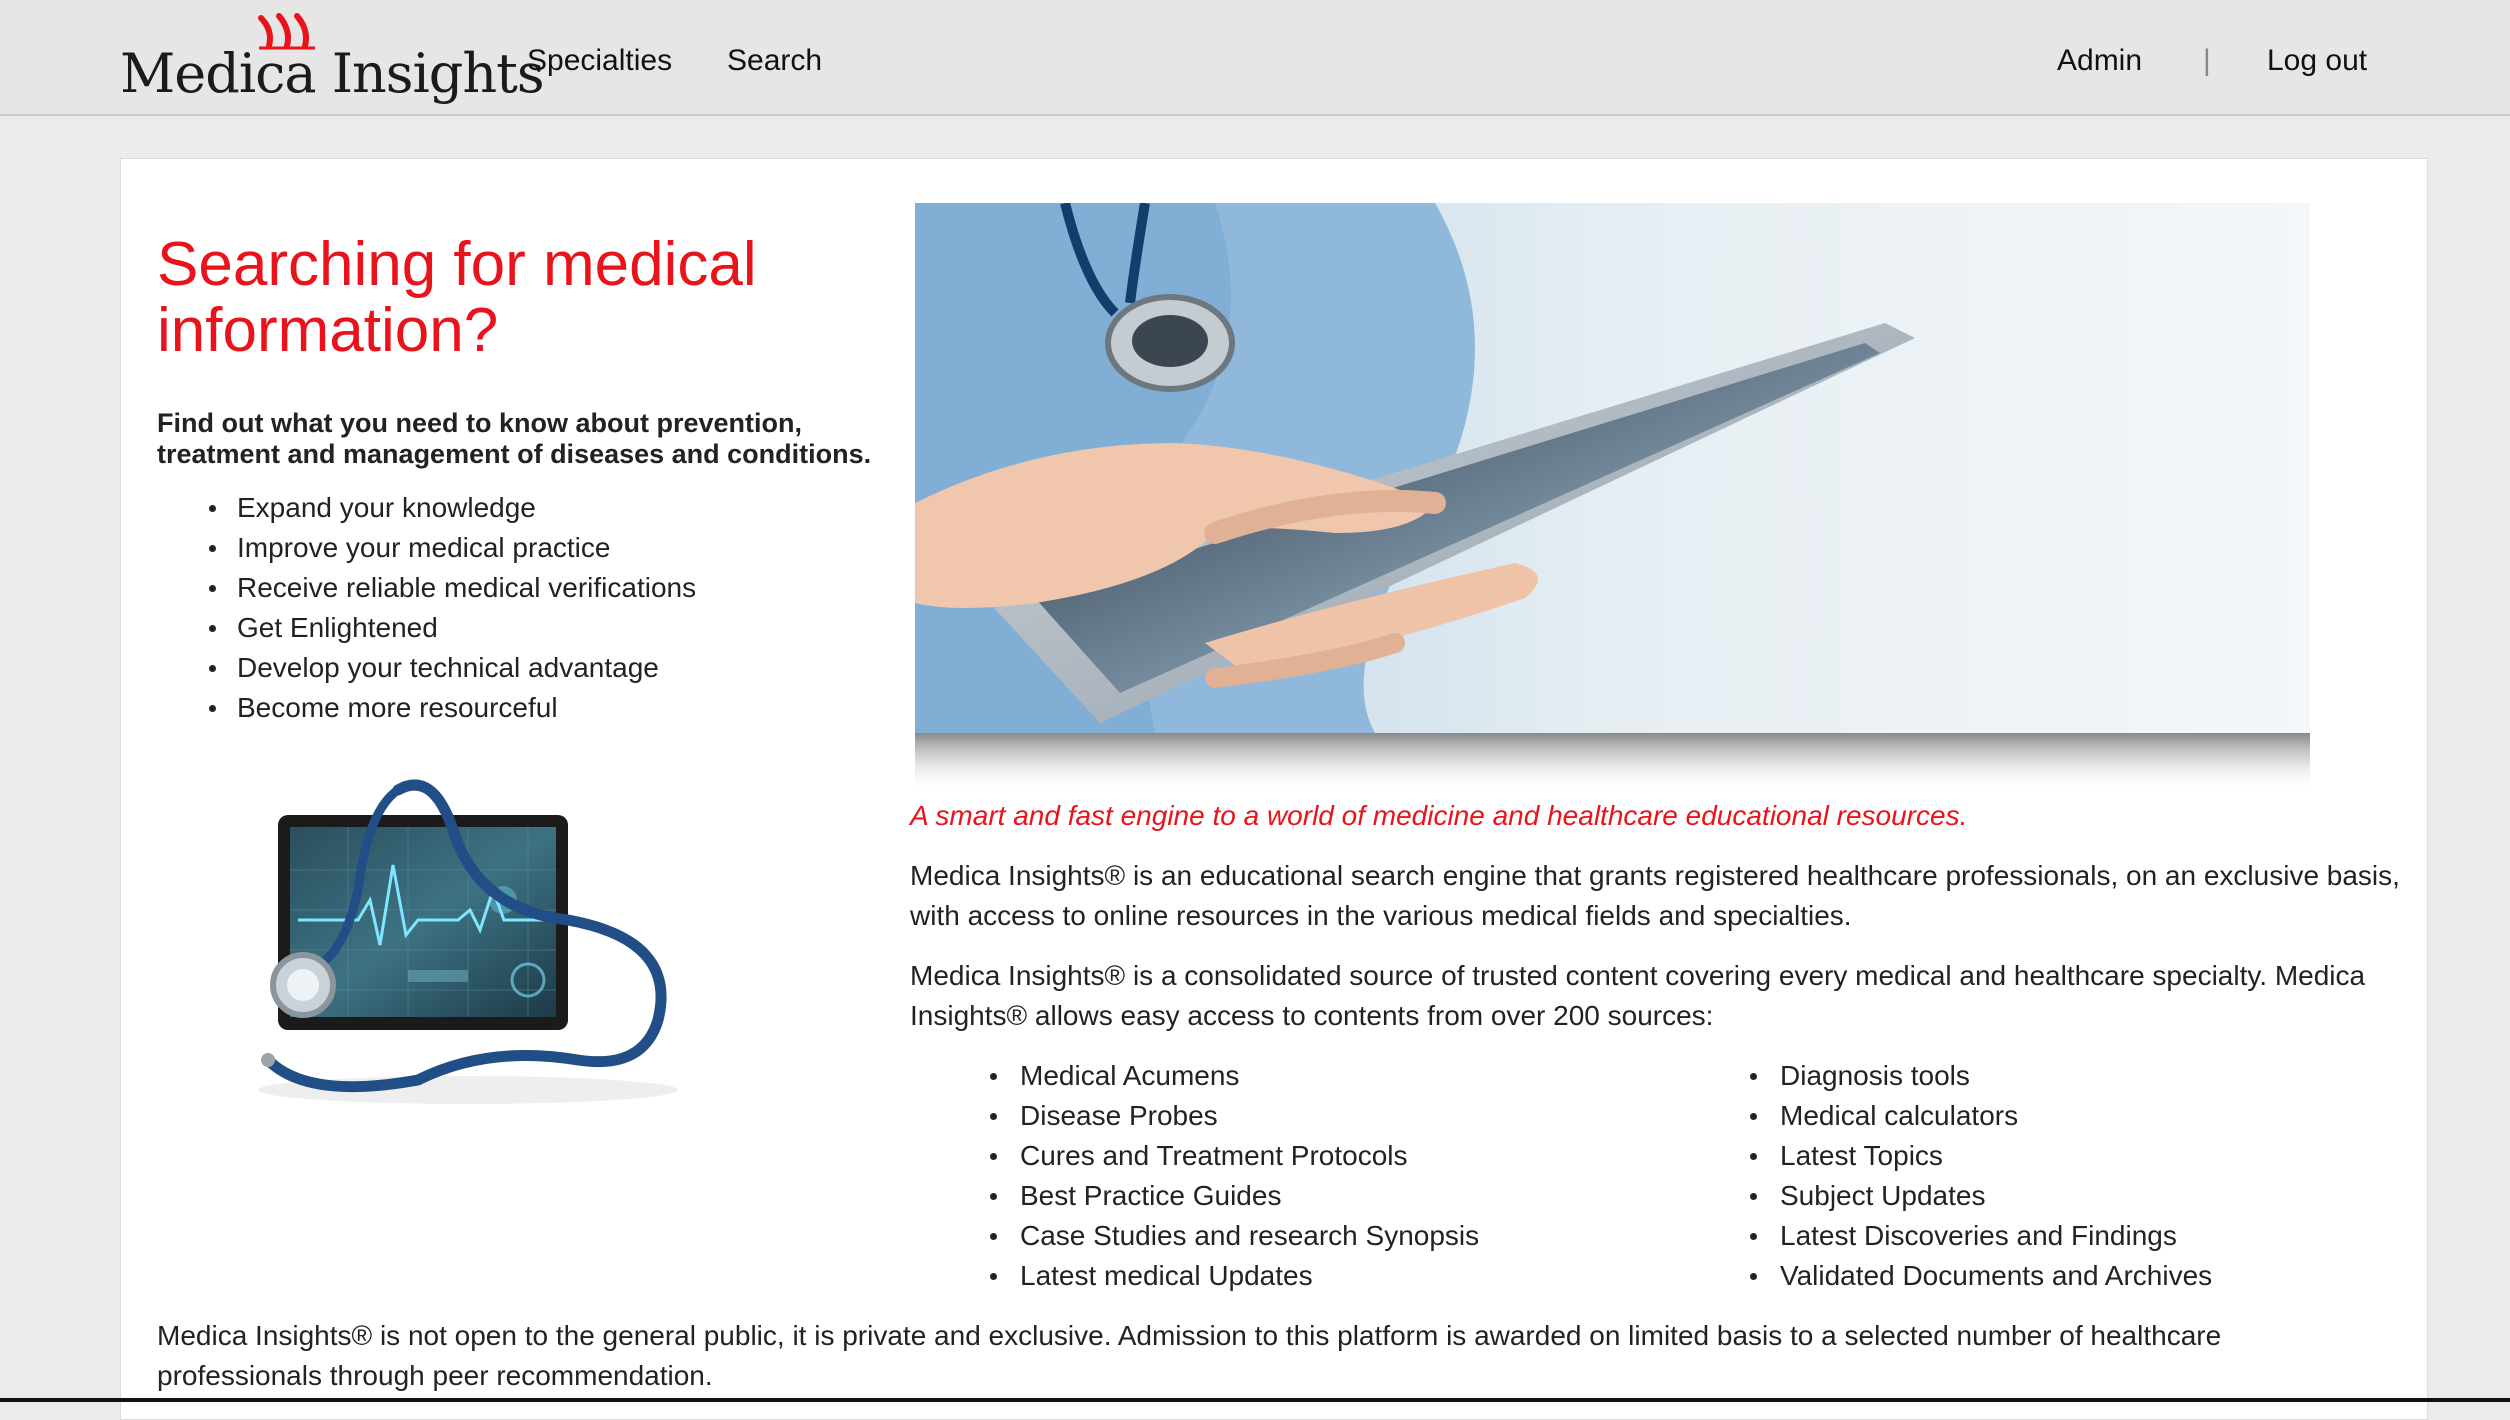 This screenshot has width=2510, height=1420. What do you see at coordinates (1194, 1076) in the screenshot?
I see `list-item: Medical Acumens` at bounding box center [1194, 1076].